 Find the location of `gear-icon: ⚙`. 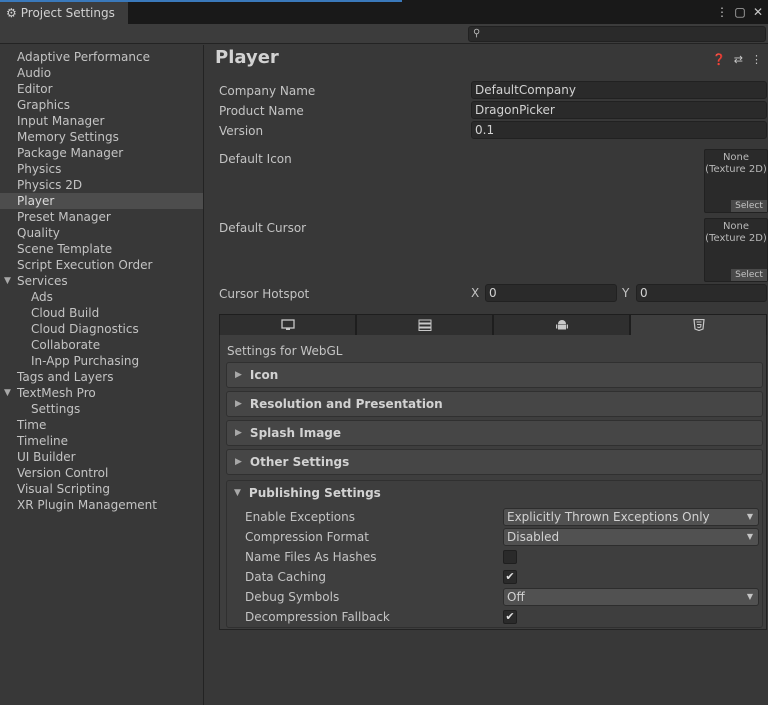

gear-icon: ⚙ is located at coordinates (11, 13).